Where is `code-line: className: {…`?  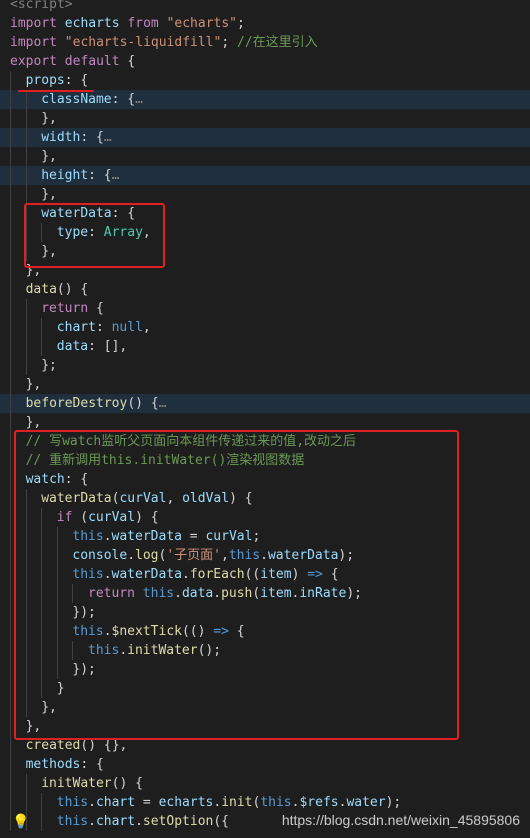
code-line: className: {… is located at coordinates (265, 99).